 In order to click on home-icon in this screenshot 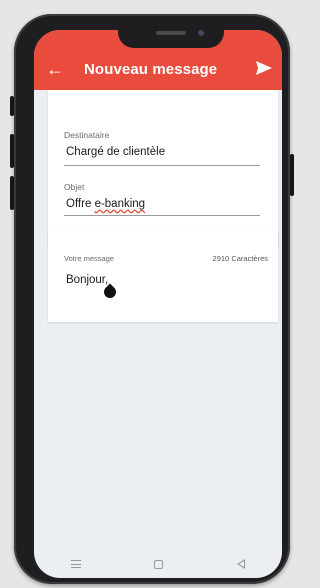, I will do `click(159, 564)`.